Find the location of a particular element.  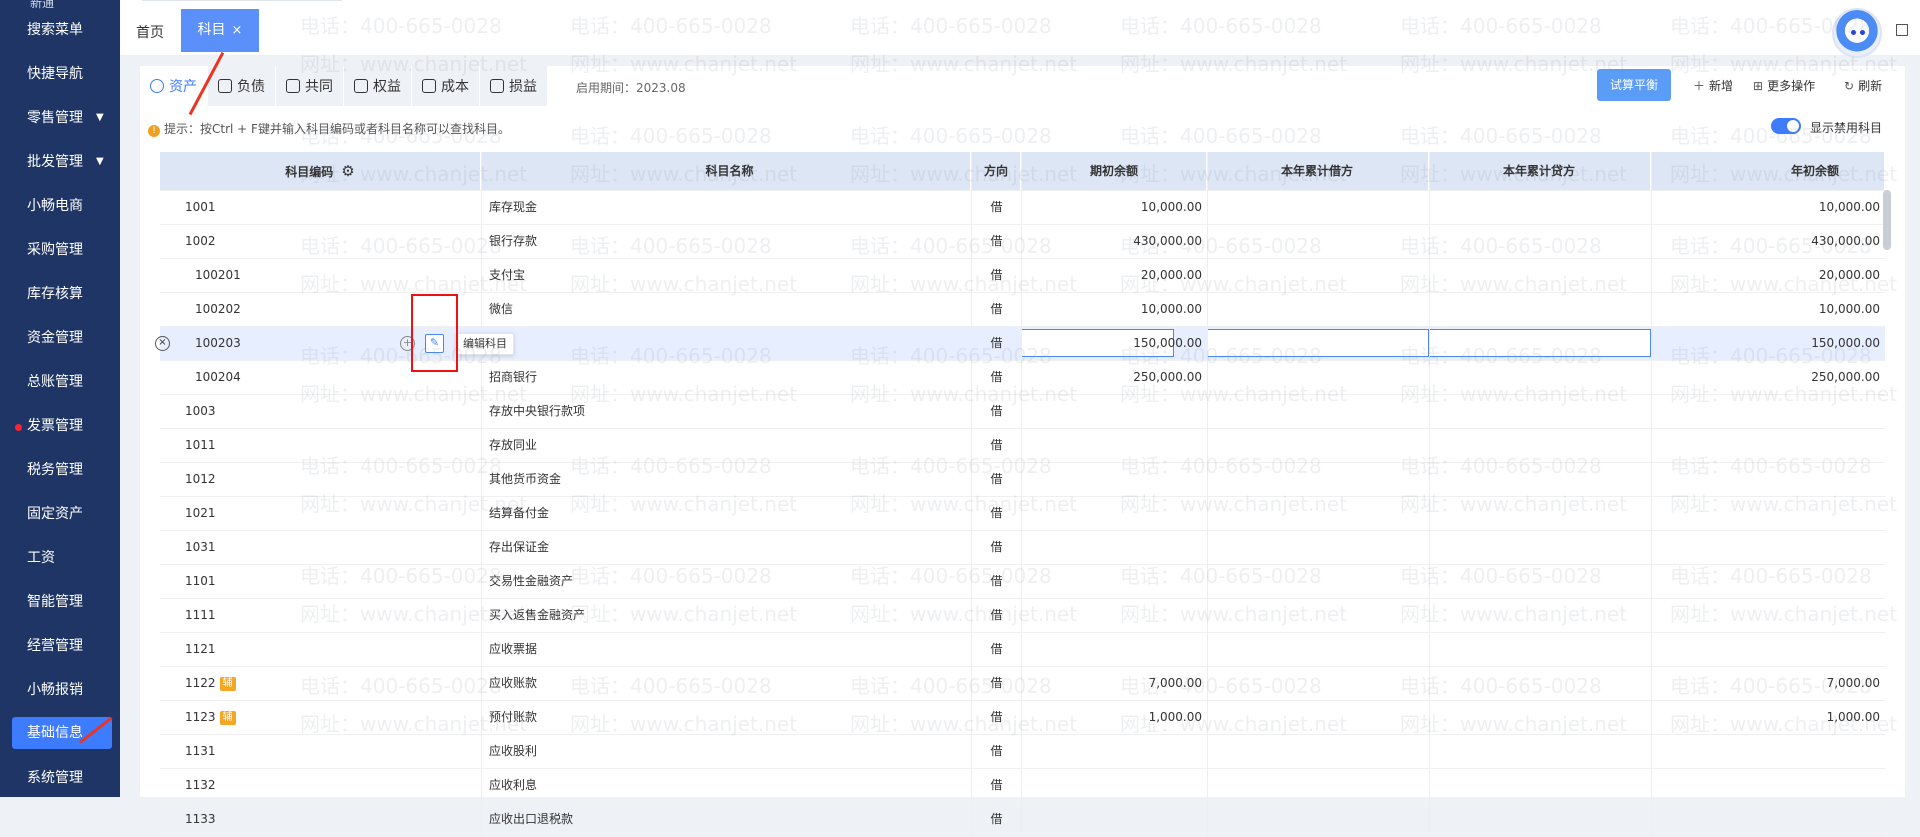

fullscreen-icon is located at coordinates (1902, 30).